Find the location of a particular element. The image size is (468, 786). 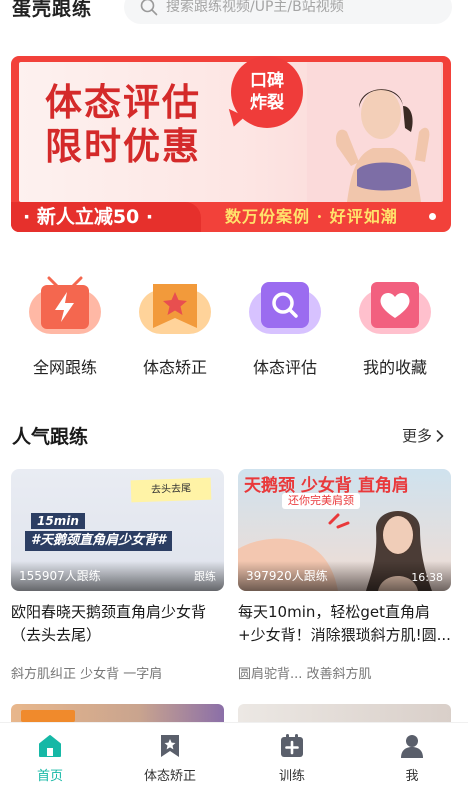

lightning-icon is located at coordinates (65, 305).